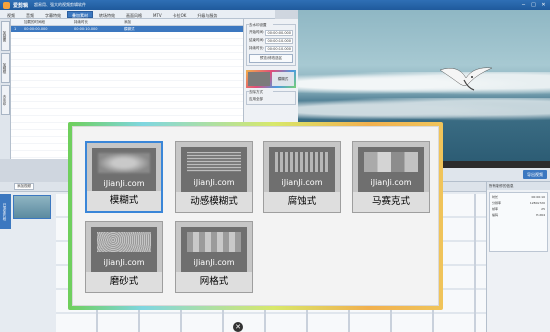 The image size is (550, 332). Describe the element at coordinates (21, 5) in the screenshot. I see `app-name: 爱剪辑` at that location.